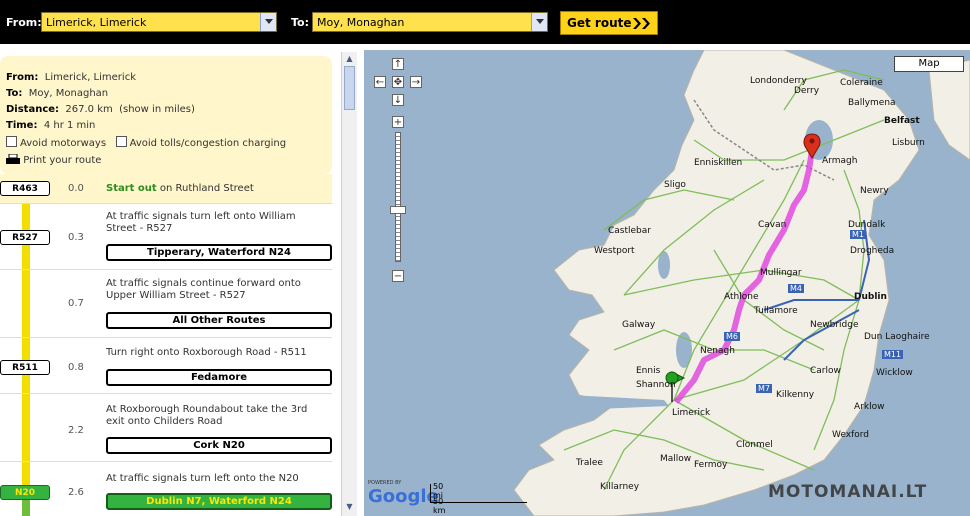  What do you see at coordinates (848, 492) in the screenshot?
I see `watermark: MOTOMANAI.LT` at bounding box center [848, 492].